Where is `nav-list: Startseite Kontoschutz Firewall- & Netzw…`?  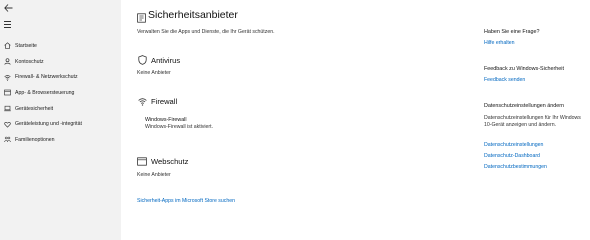
nav-list: Startseite Kontoschutz Firewall- & Netzw… is located at coordinates (60, 93).